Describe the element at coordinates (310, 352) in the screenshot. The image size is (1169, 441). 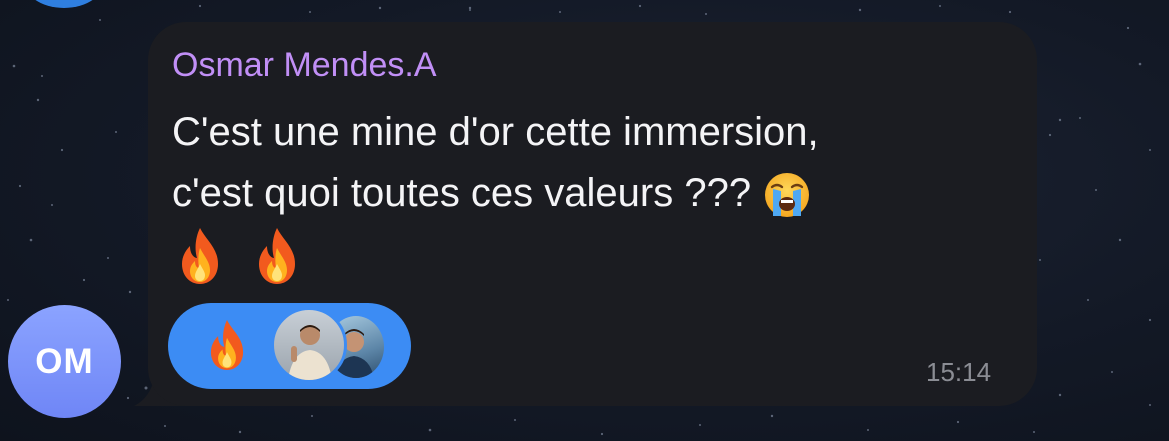
I see `person-icon` at that location.